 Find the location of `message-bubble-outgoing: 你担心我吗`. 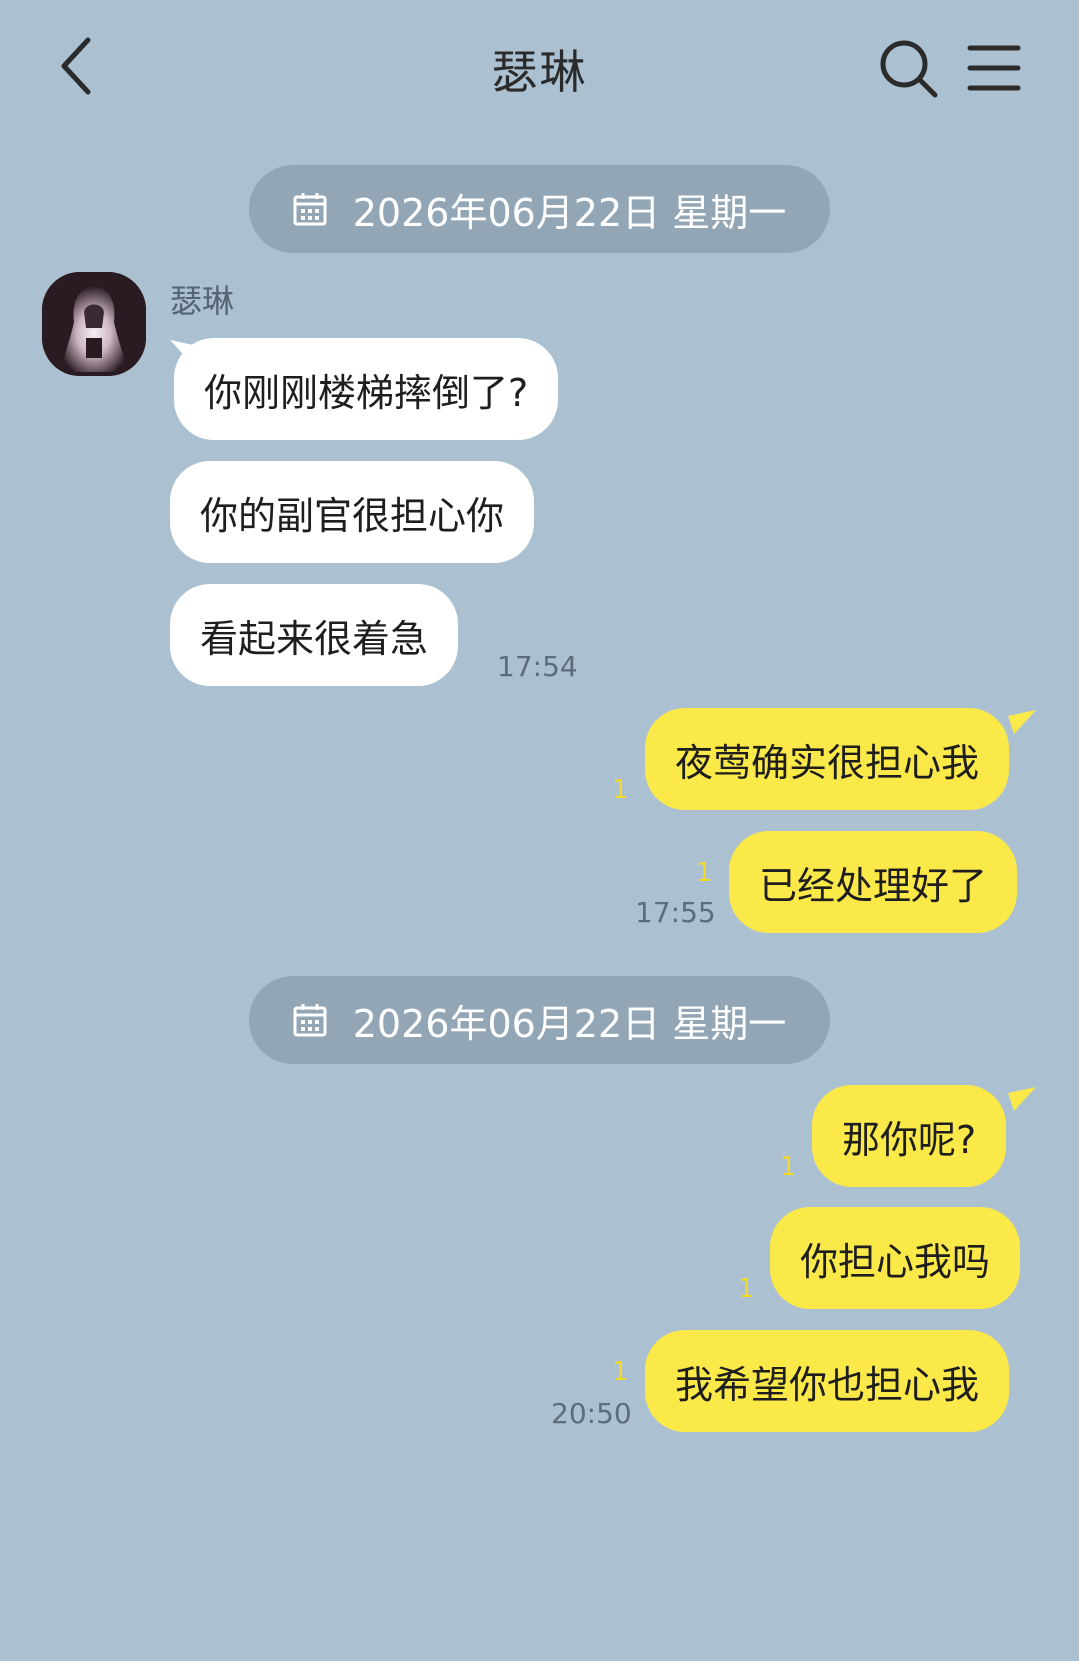

message-bubble-outgoing: 你担心我吗 is located at coordinates (895, 1258).